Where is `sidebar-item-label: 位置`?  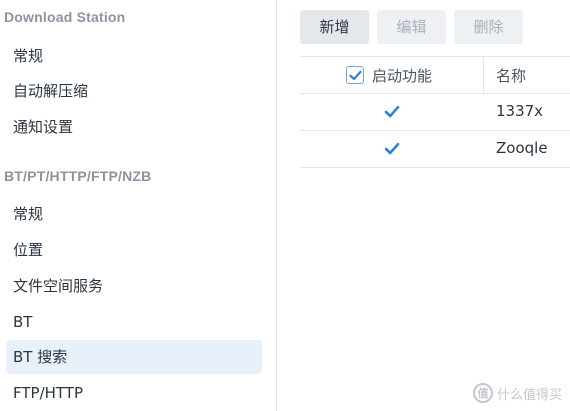
sidebar-item-label: 位置 is located at coordinates (28, 250).